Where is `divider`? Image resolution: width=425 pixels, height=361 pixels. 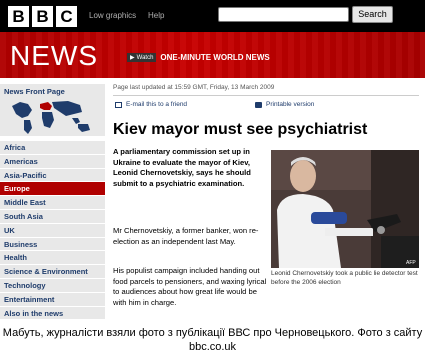 divider is located at coordinates (266, 95).